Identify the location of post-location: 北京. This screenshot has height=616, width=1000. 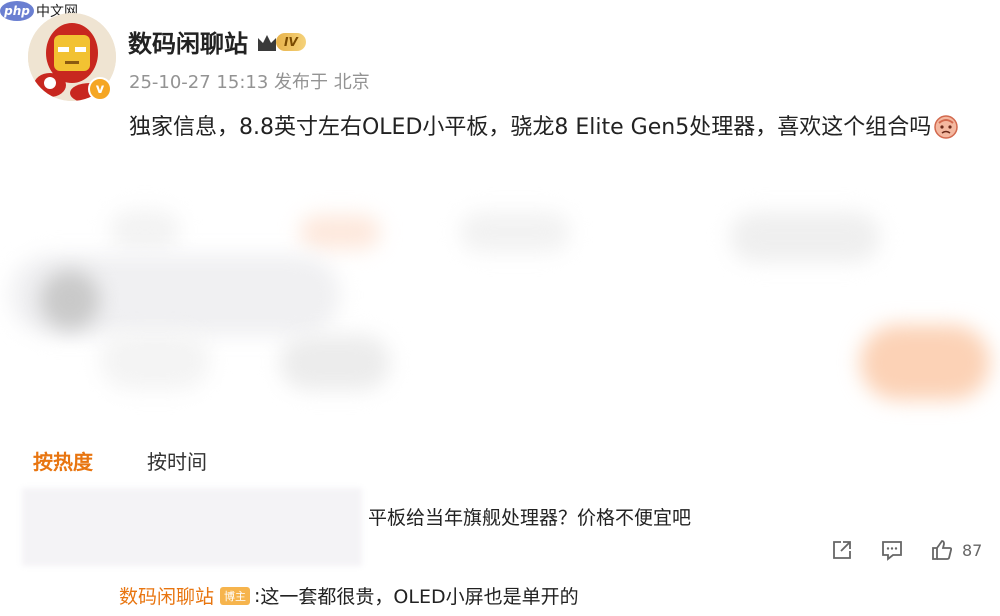
(351, 82).